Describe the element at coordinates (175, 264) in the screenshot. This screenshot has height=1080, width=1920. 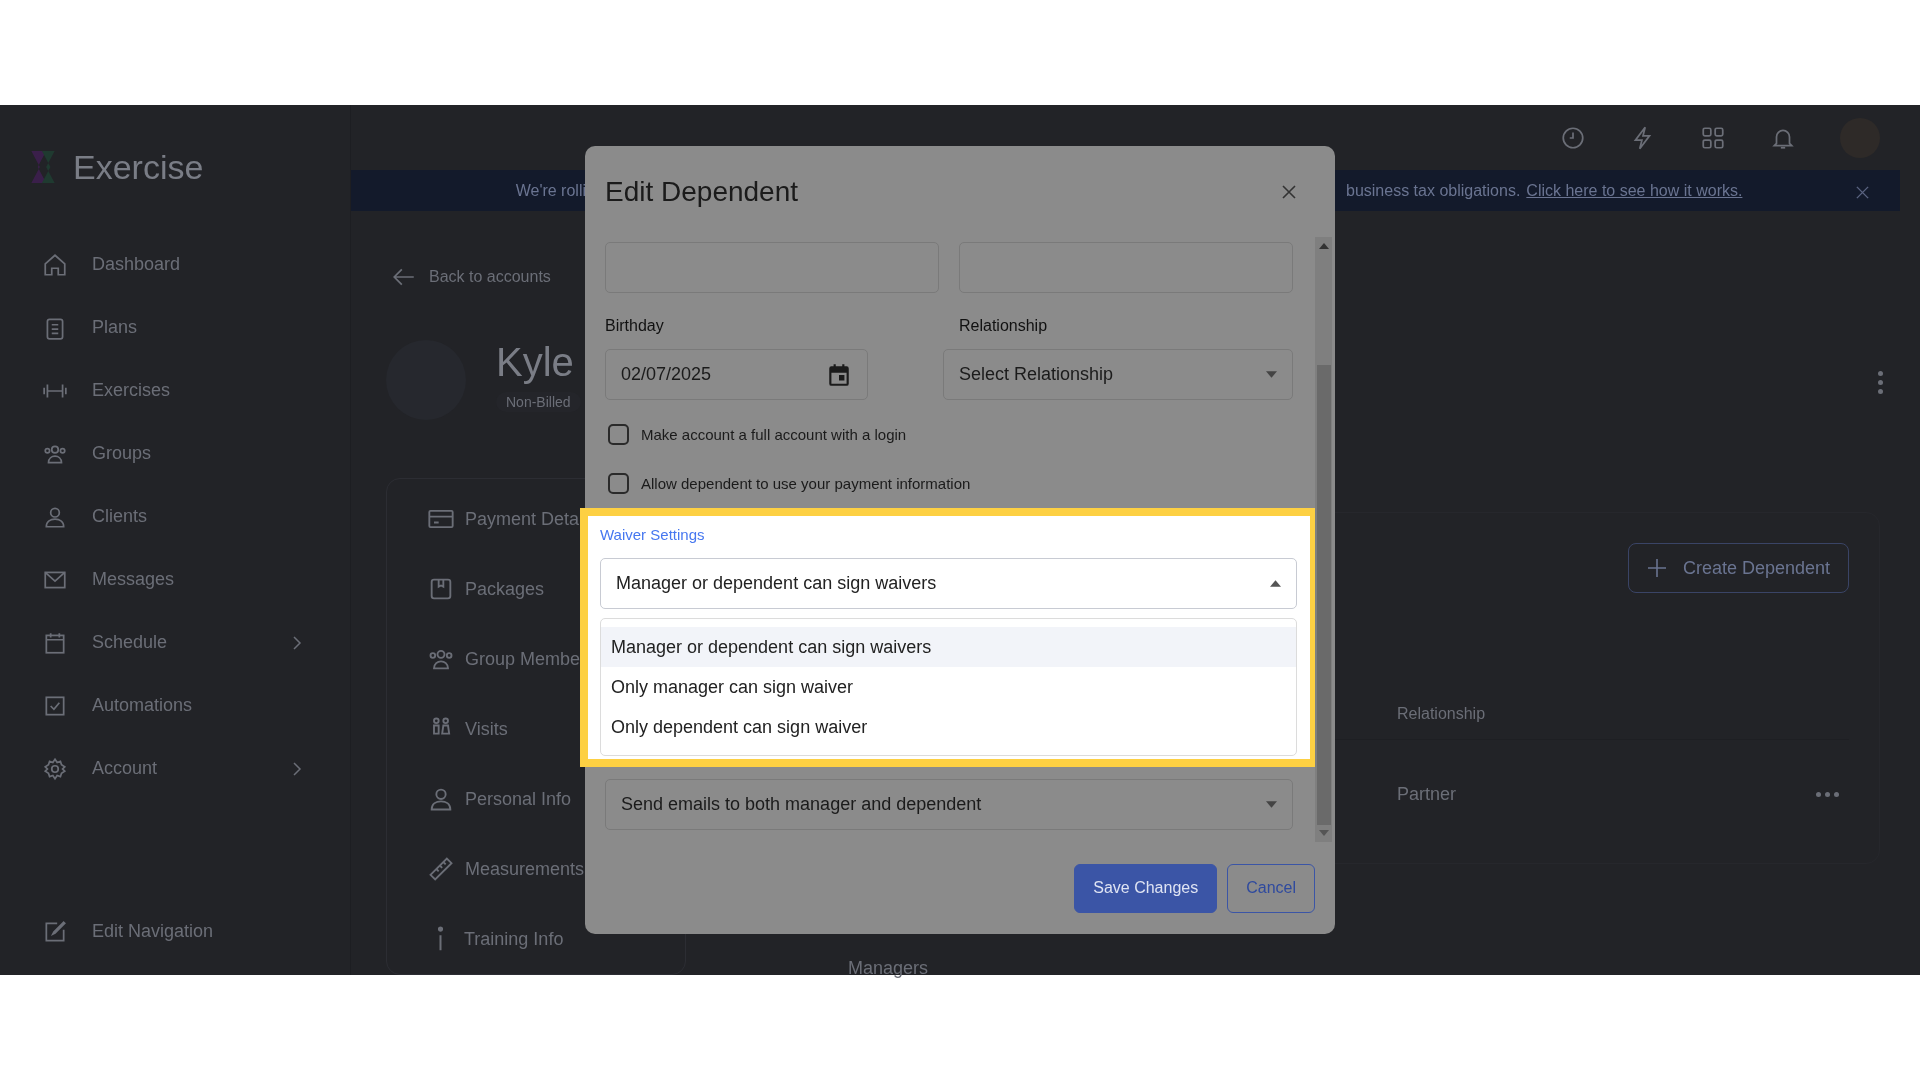
I see `sidebar-item: Dashboard` at that location.